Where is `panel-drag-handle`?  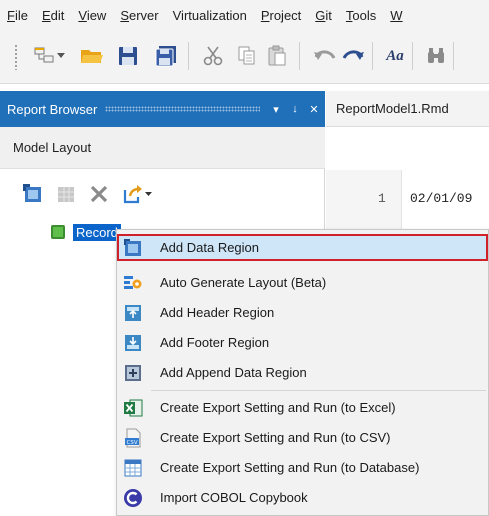
panel-drag-handle is located at coordinates (182, 109).